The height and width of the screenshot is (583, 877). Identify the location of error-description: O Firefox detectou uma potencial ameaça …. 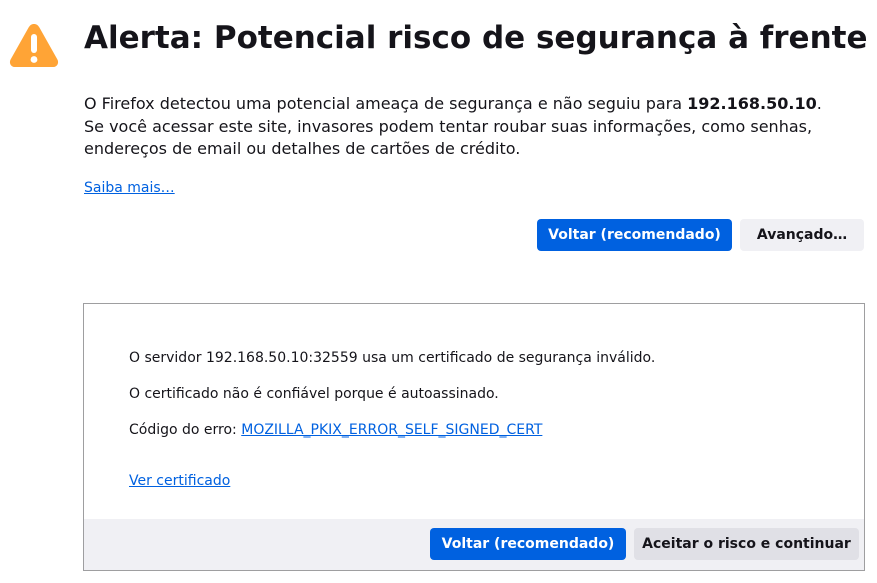
(464, 127).